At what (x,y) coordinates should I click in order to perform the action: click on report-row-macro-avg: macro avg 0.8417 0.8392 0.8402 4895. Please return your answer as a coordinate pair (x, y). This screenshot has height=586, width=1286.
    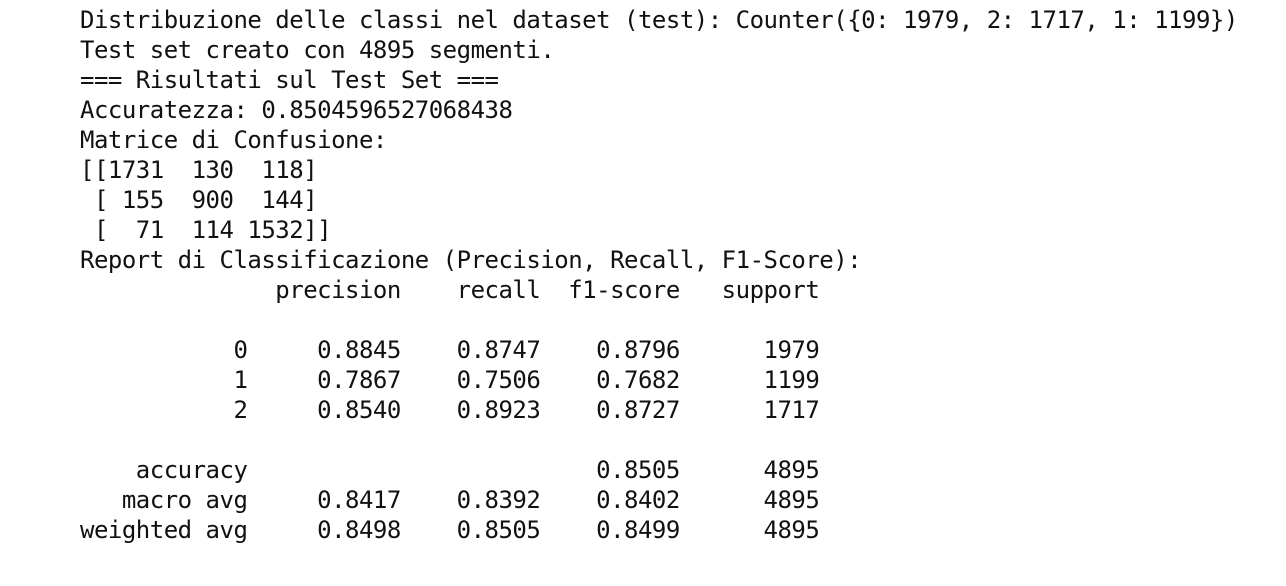
    Looking at the image, I should click on (450, 500).